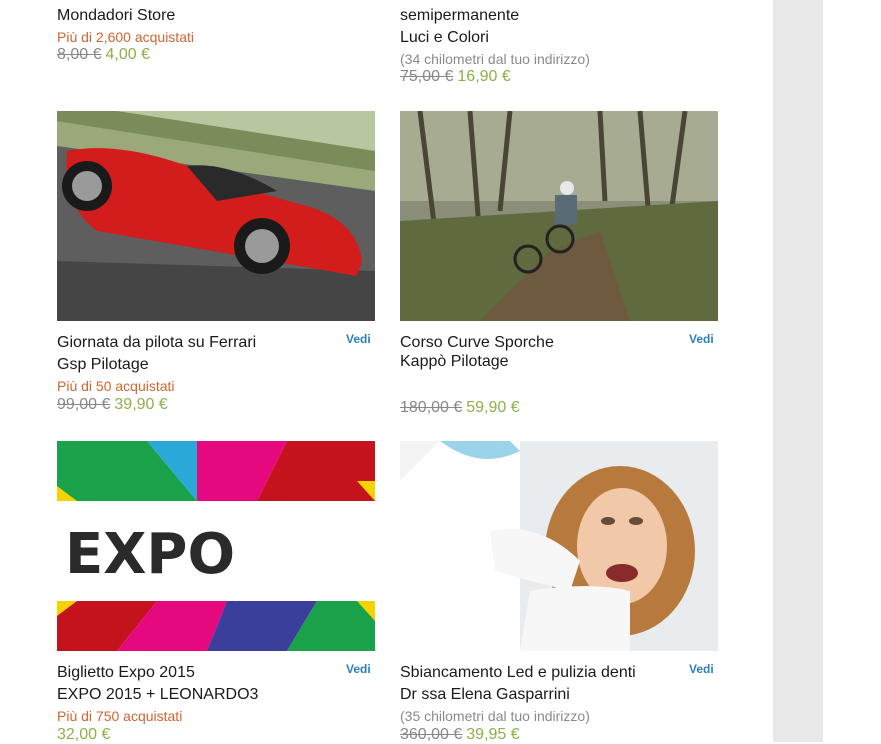 The image size is (881, 744). I want to click on deal-image-bike, so click(559, 216).